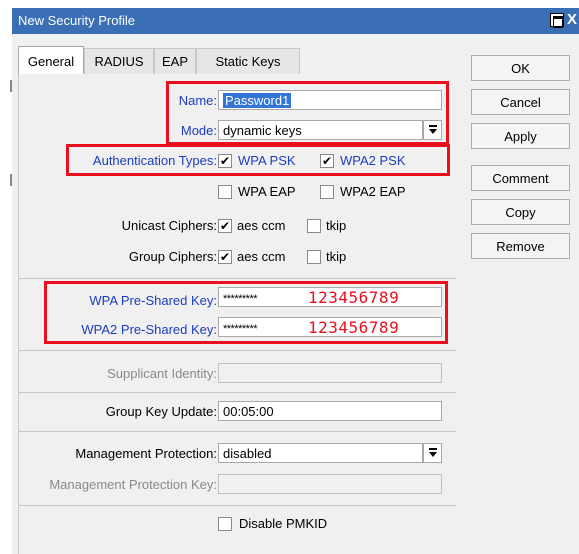  Describe the element at coordinates (314, 226) in the screenshot. I see `unicast-tkip-checkbox` at that location.